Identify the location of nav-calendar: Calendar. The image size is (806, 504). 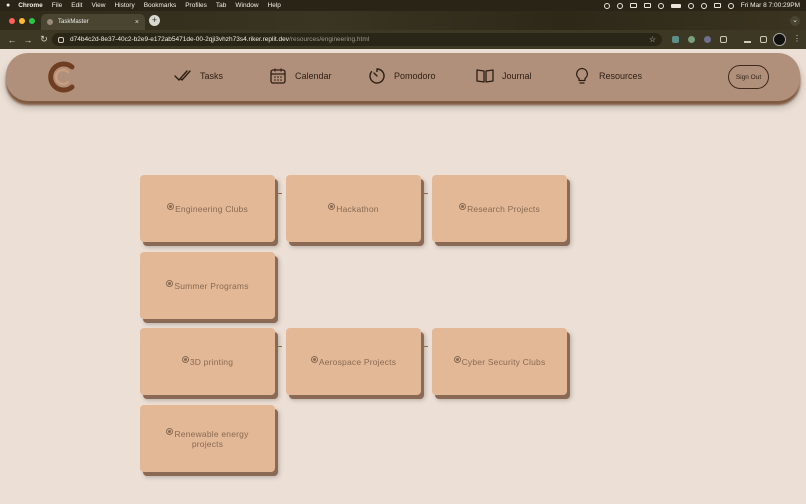
(300, 76).